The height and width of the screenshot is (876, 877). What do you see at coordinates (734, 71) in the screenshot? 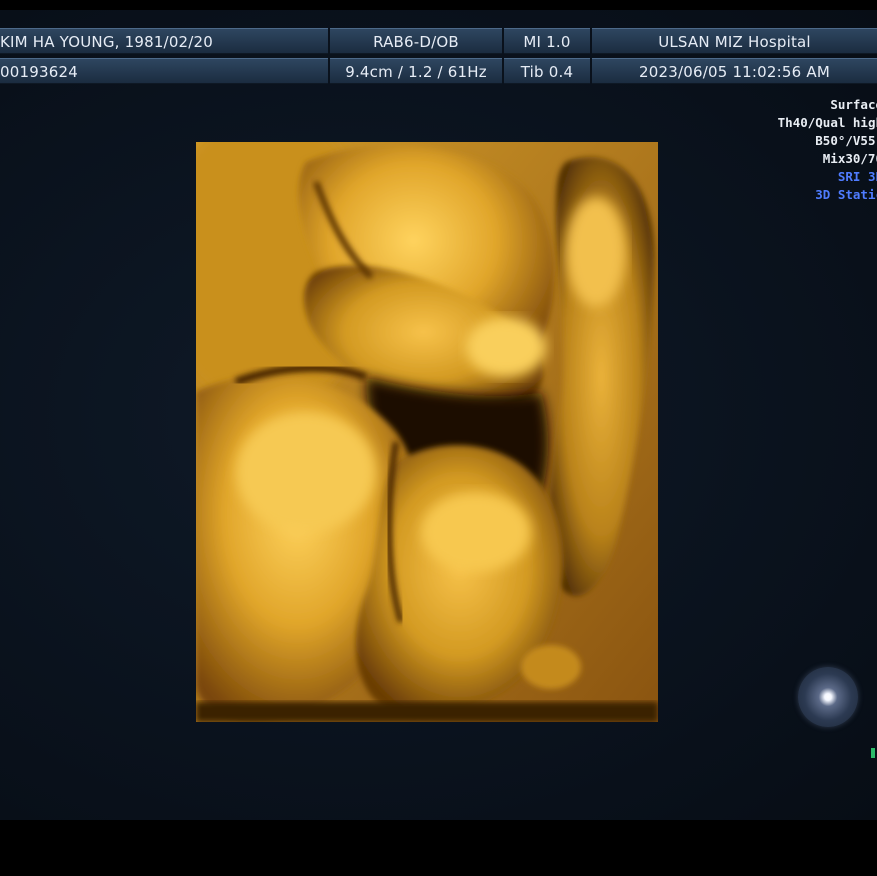
I see `exam-datetime: 2023/06/05 11:02:56 AM` at bounding box center [734, 71].